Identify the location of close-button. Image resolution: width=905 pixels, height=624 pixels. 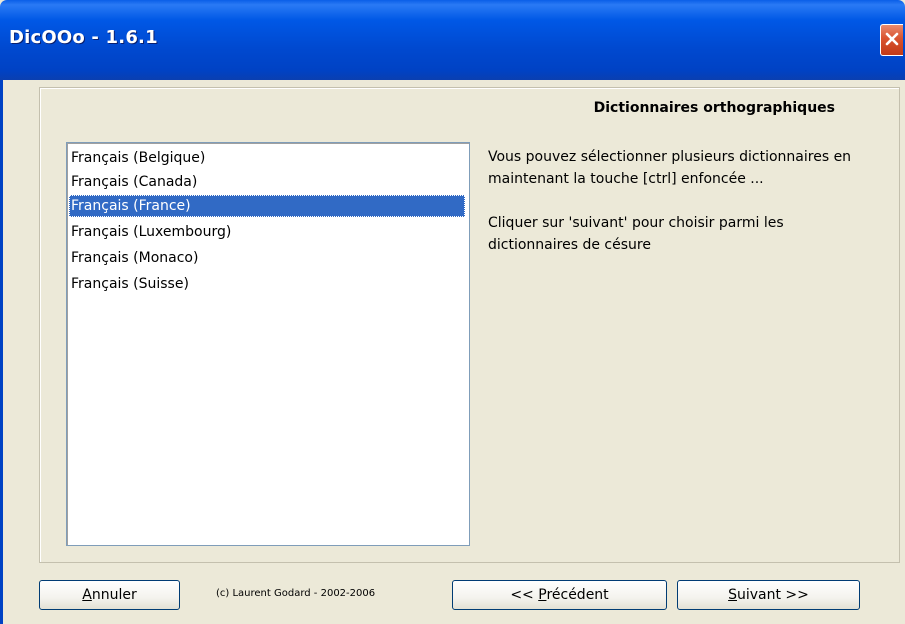
(891, 40).